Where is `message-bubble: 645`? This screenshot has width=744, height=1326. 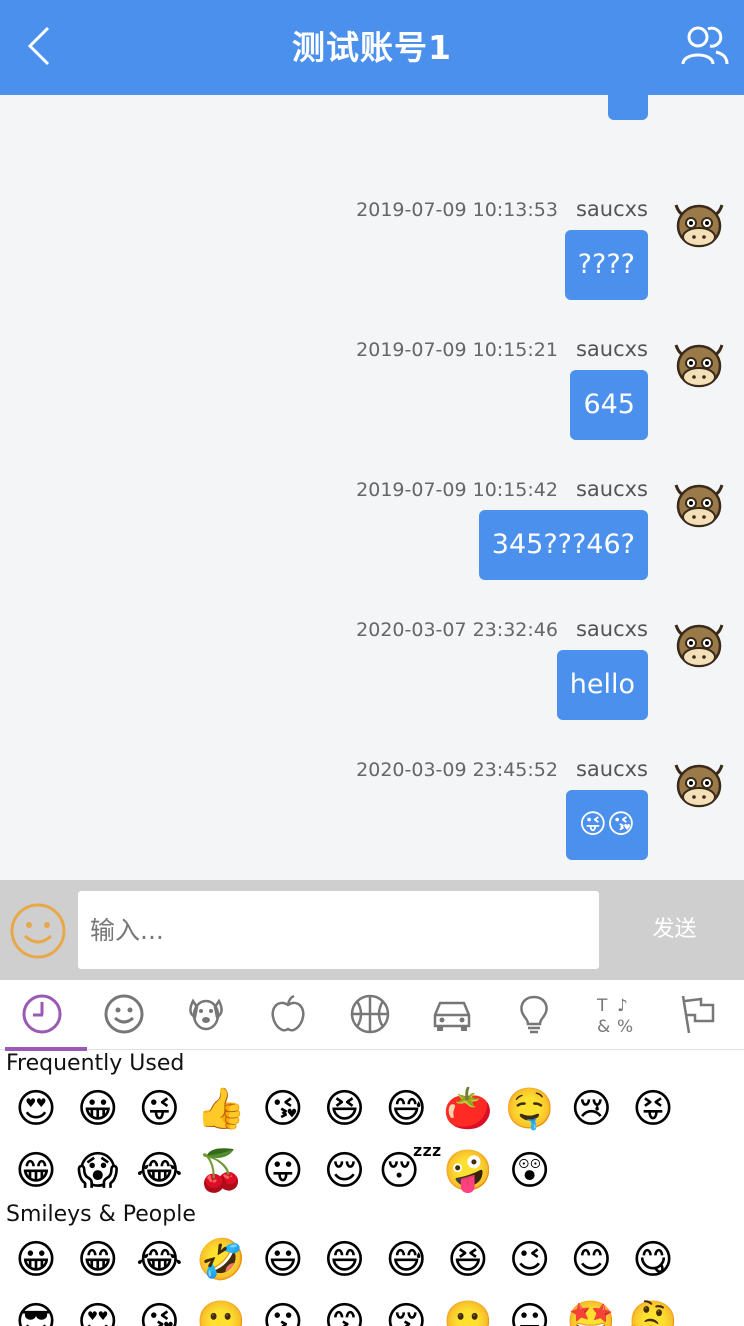
message-bubble: 645 is located at coordinates (609, 405).